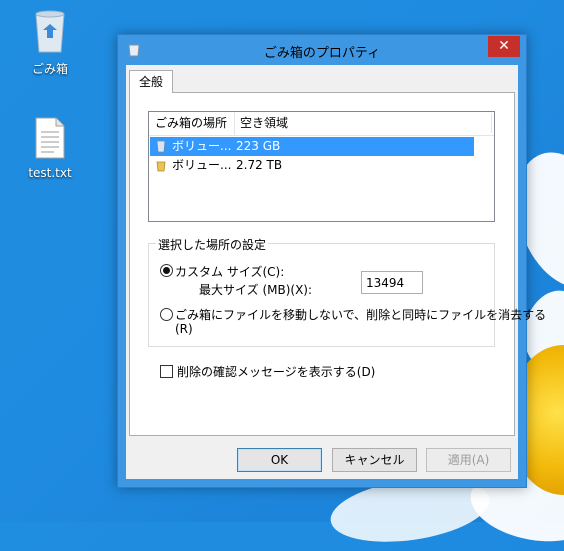  Describe the element at coordinates (192, 123) in the screenshot. I see `column-header-location: ごみ箱の場所` at that location.